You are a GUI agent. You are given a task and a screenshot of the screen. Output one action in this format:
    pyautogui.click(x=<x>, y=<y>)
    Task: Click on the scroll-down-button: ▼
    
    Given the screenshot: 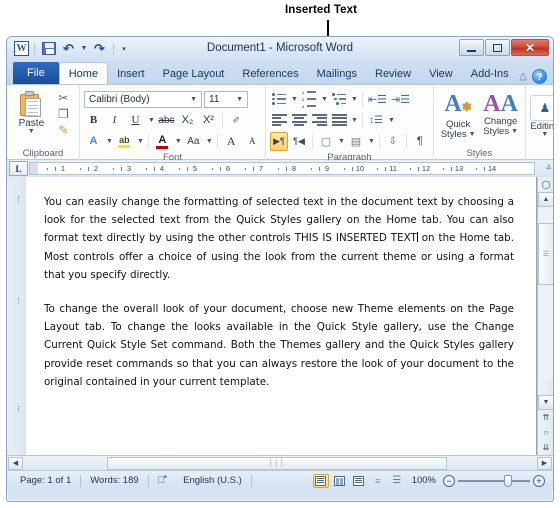 What is the action you would take?
    pyautogui.click(x=545, y=402)
    